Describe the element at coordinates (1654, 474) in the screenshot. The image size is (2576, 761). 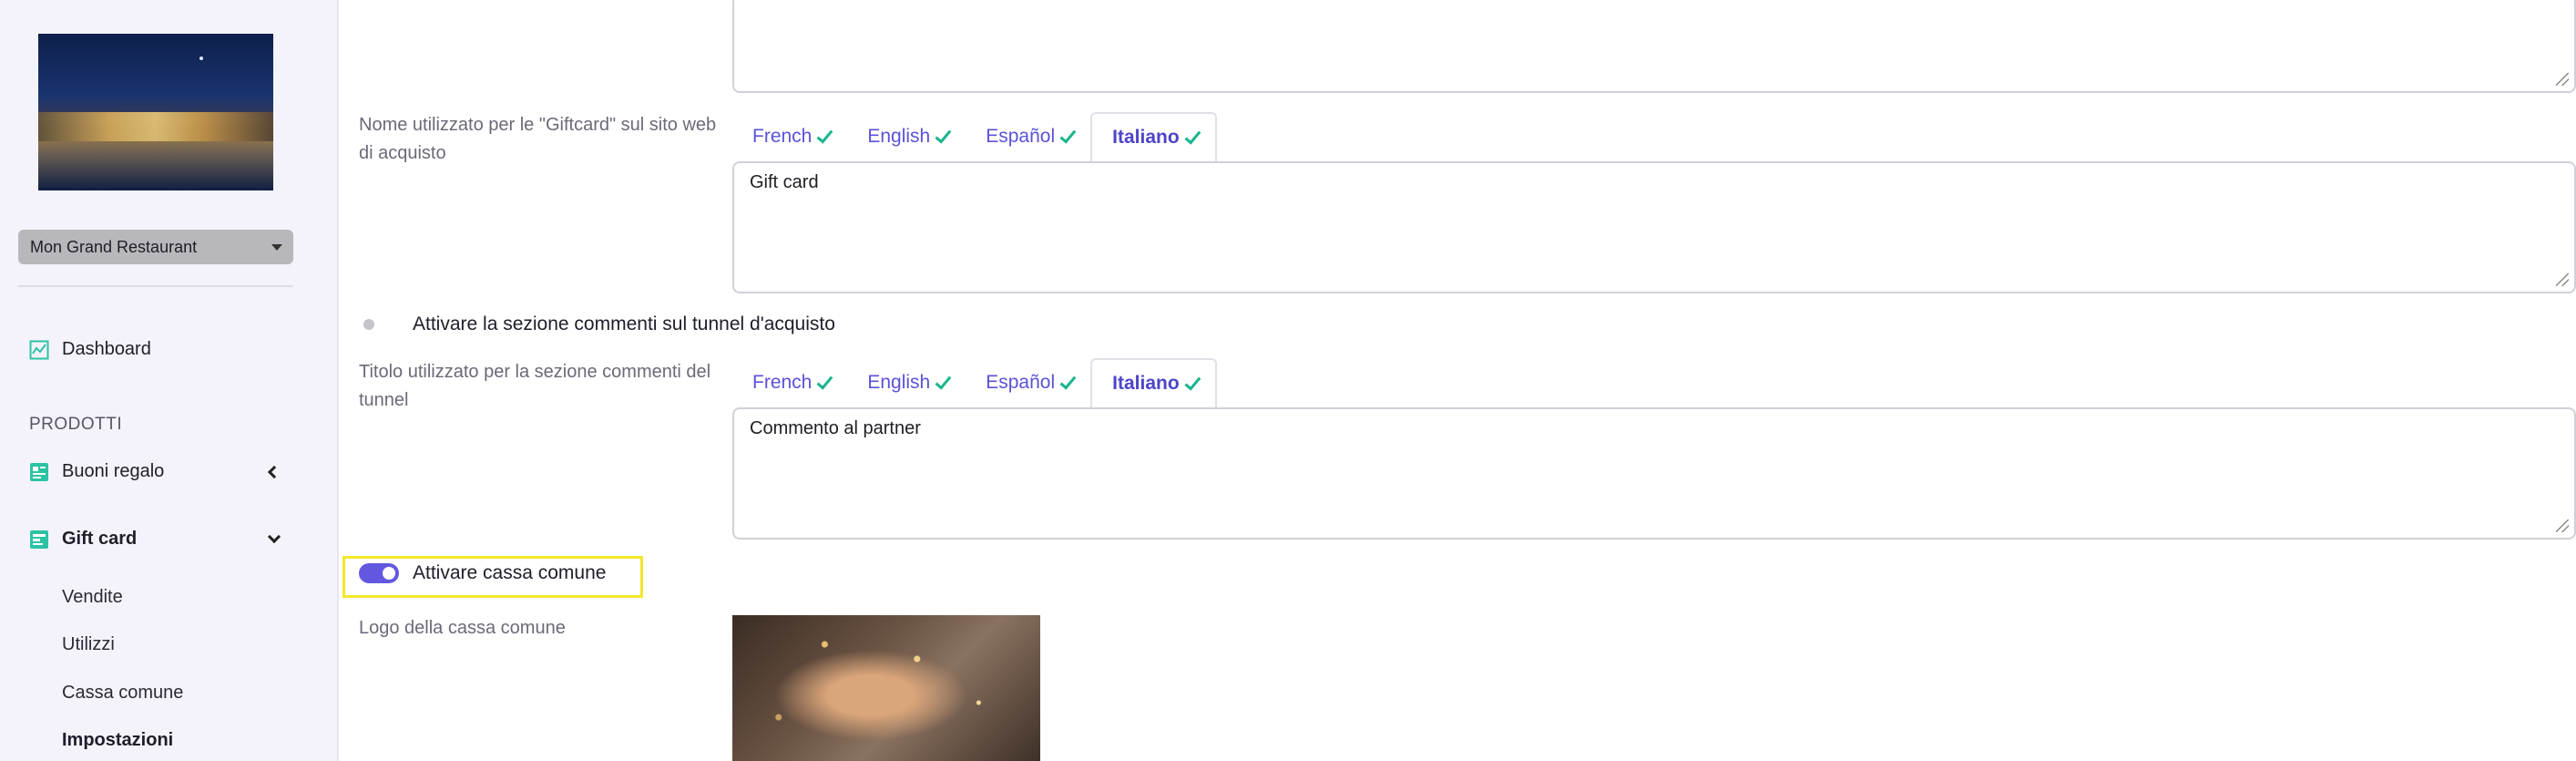
I see `comments-title-textarea: Commento al partner` at that location.